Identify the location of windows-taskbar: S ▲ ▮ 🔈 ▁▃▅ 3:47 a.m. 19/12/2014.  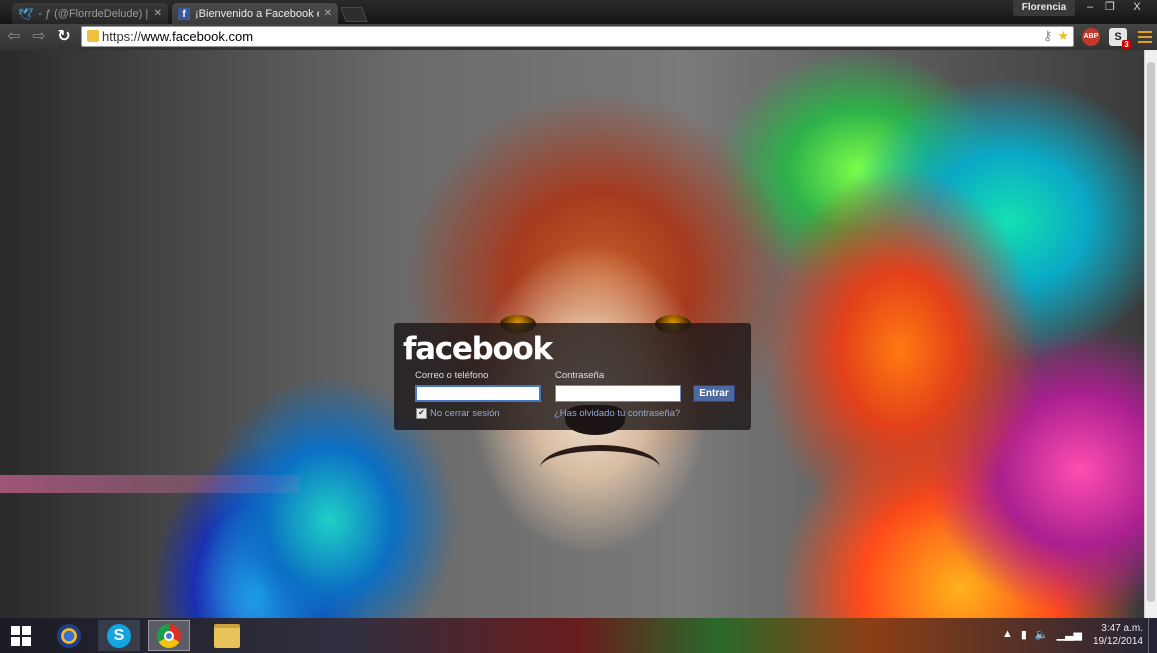
(578, 635).